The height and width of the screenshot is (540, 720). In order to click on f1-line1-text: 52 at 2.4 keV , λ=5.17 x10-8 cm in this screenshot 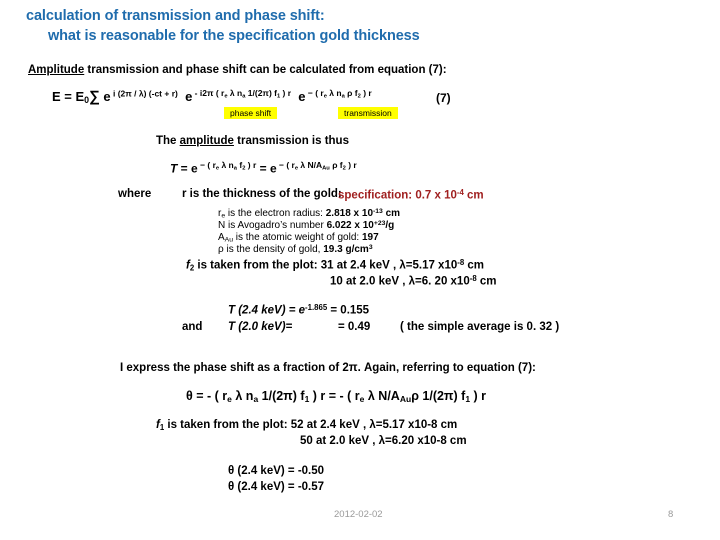, I will do `click(374, 425)`.